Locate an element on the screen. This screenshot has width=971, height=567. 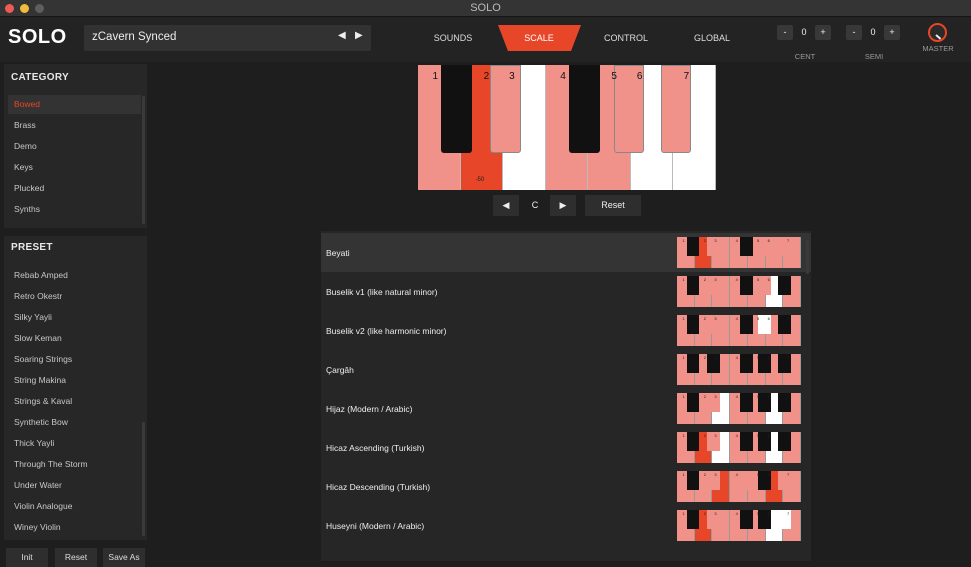
preset-item: Strings & Kaval is located at coordinates (74, 401).